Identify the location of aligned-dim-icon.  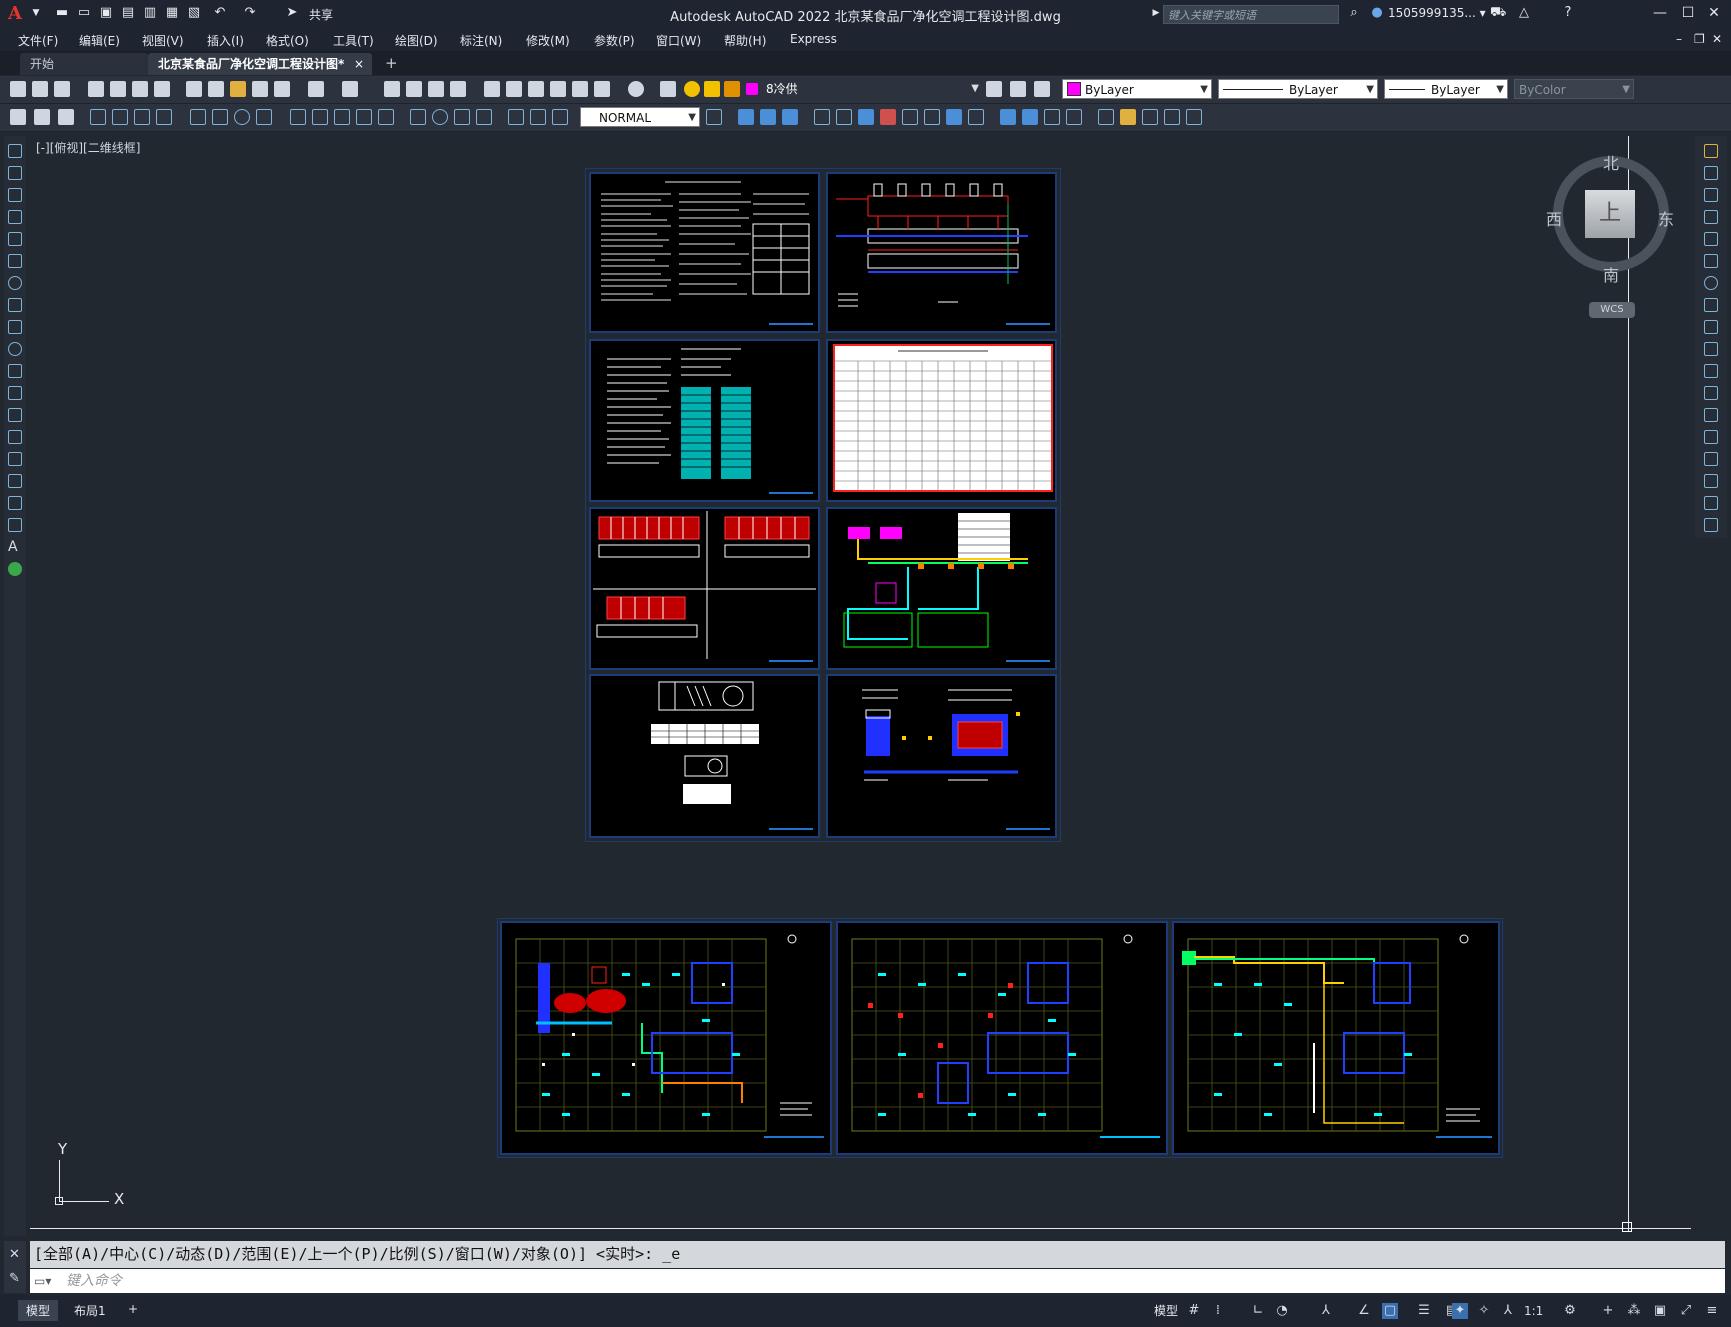
(120, 117).